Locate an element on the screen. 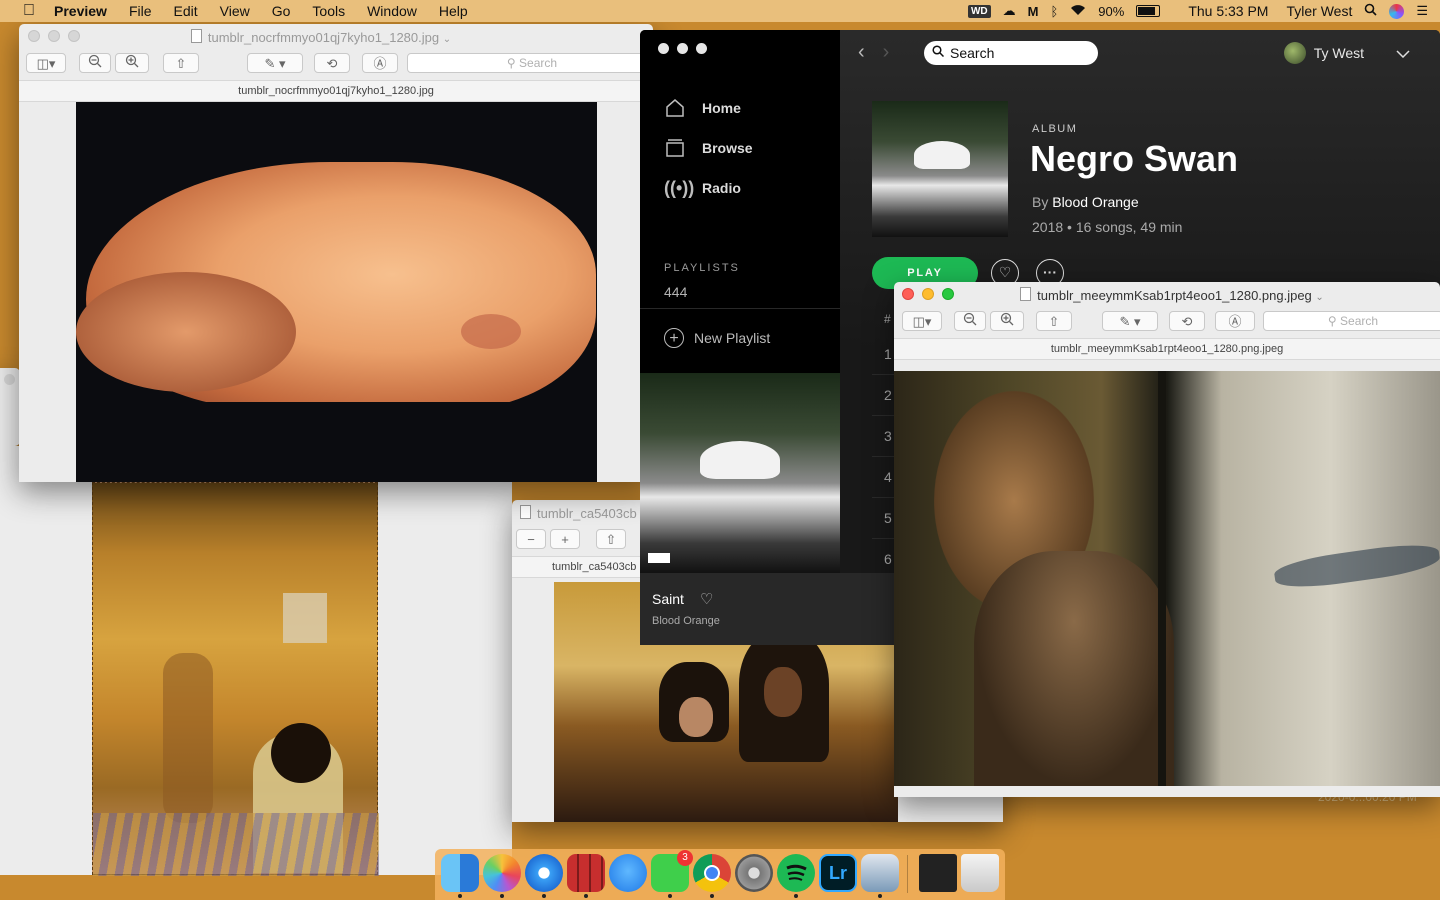 This screenshot has width=1440, height=900. wifi-icon is located at coordinates (1078, 11).